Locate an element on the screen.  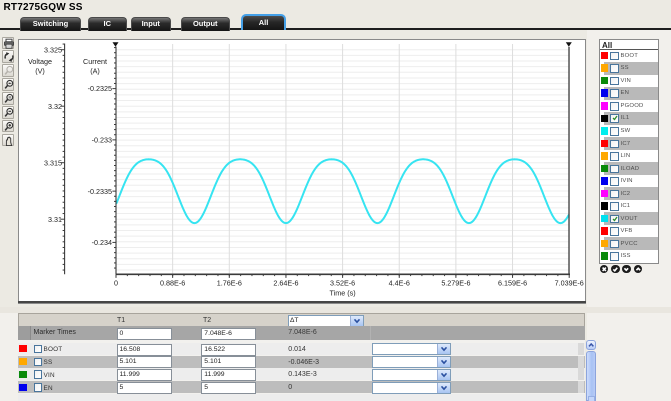
svg-text: -0.234 is located at coordinates (102, 242).